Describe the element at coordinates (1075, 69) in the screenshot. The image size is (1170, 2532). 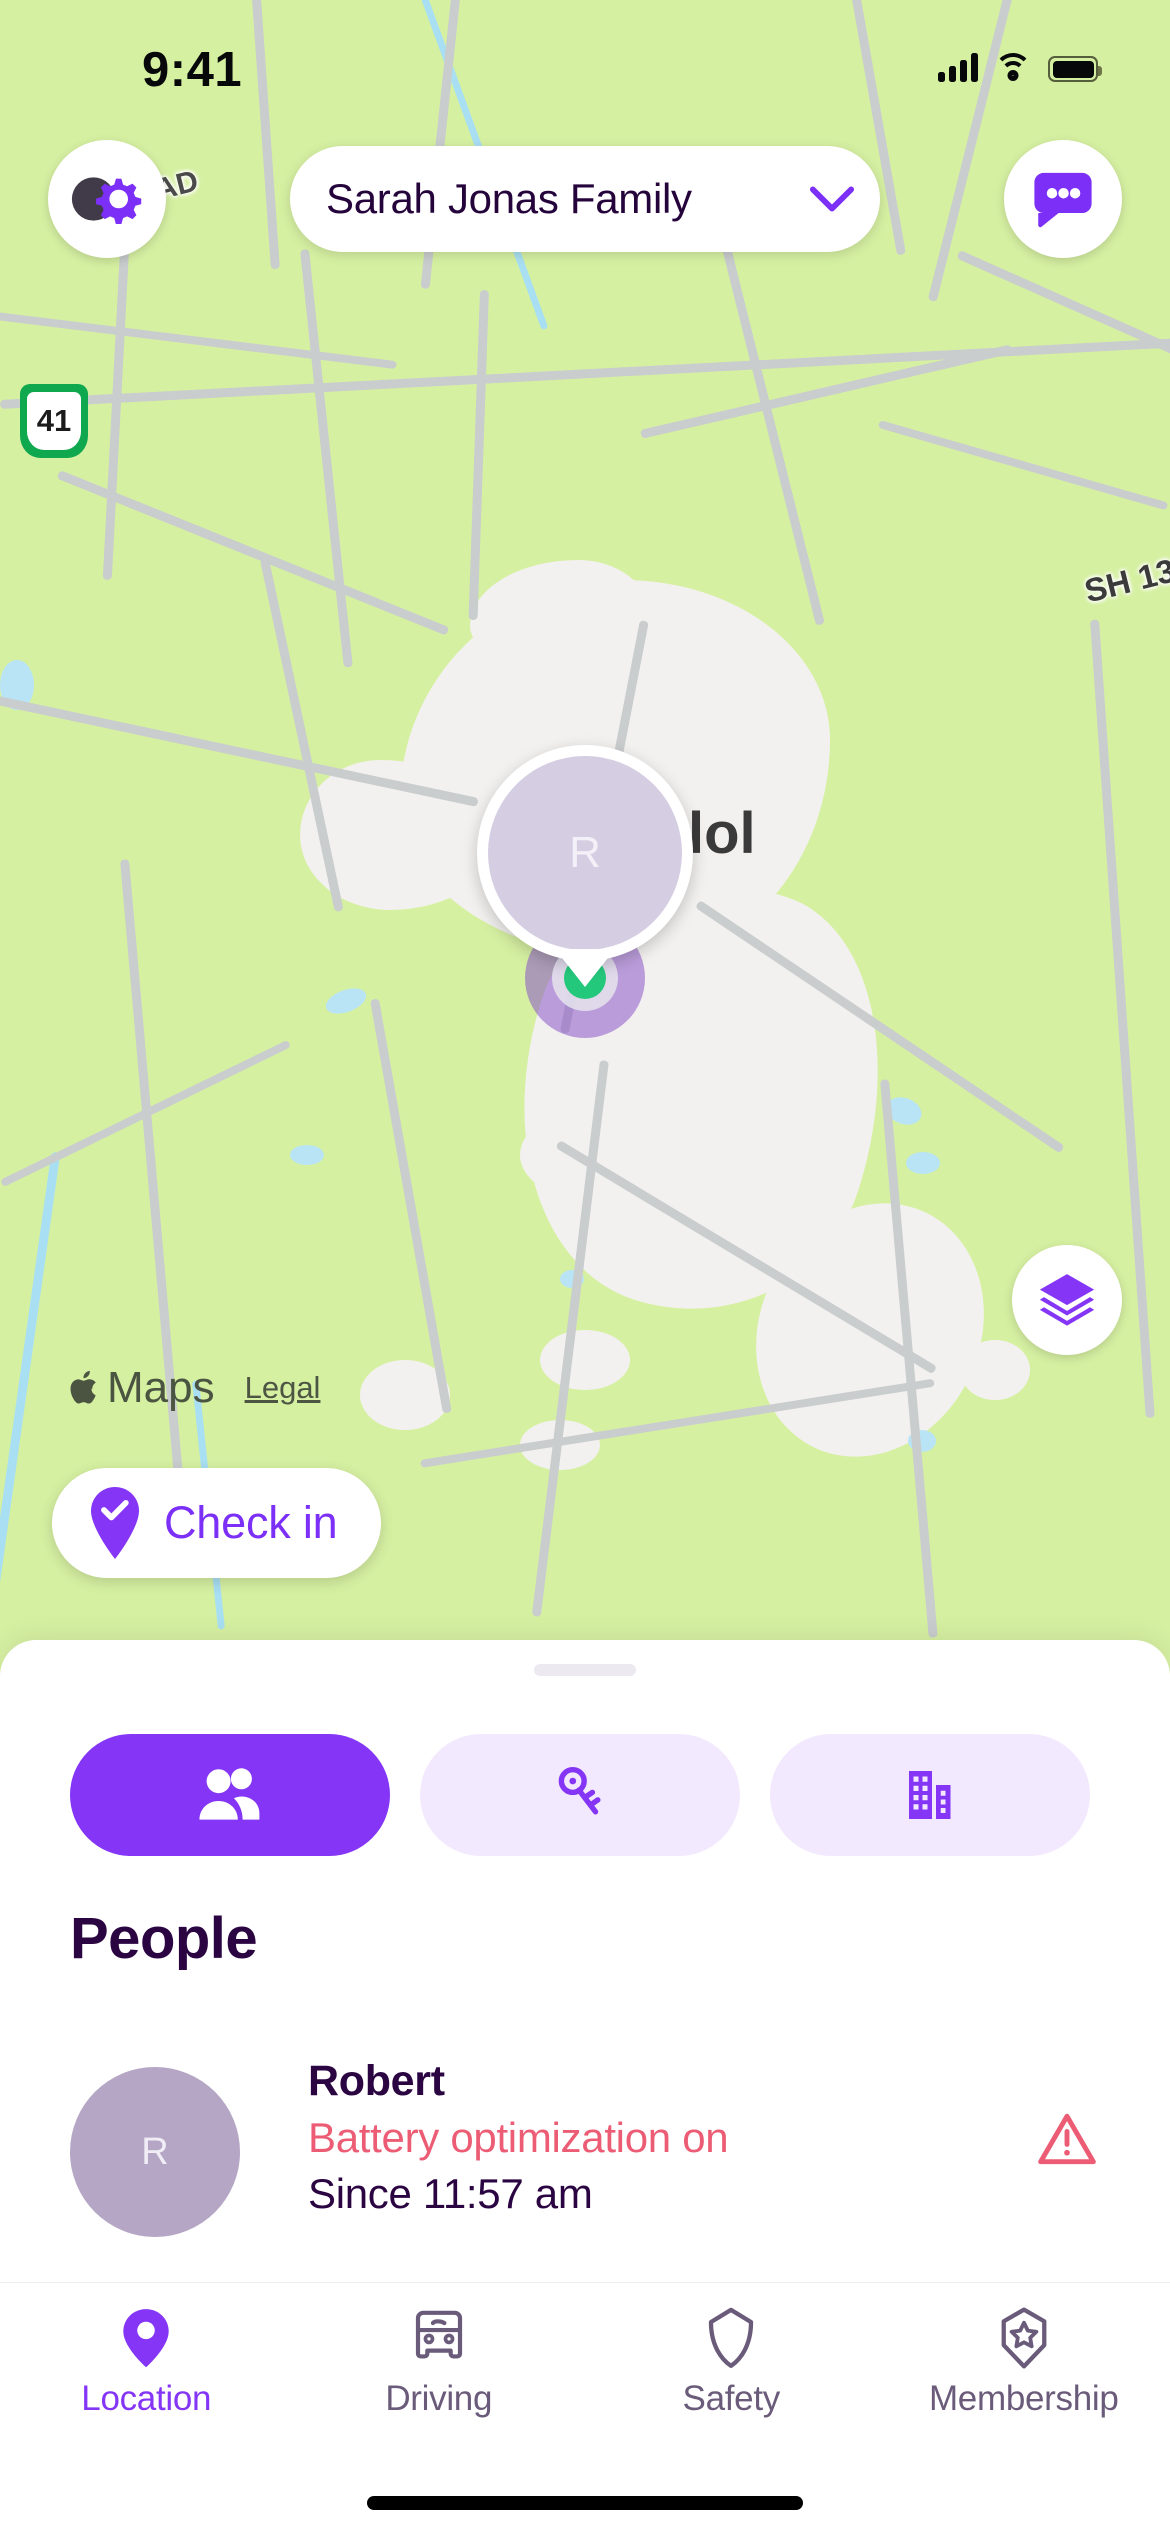
I see `battery-icon` at that location.